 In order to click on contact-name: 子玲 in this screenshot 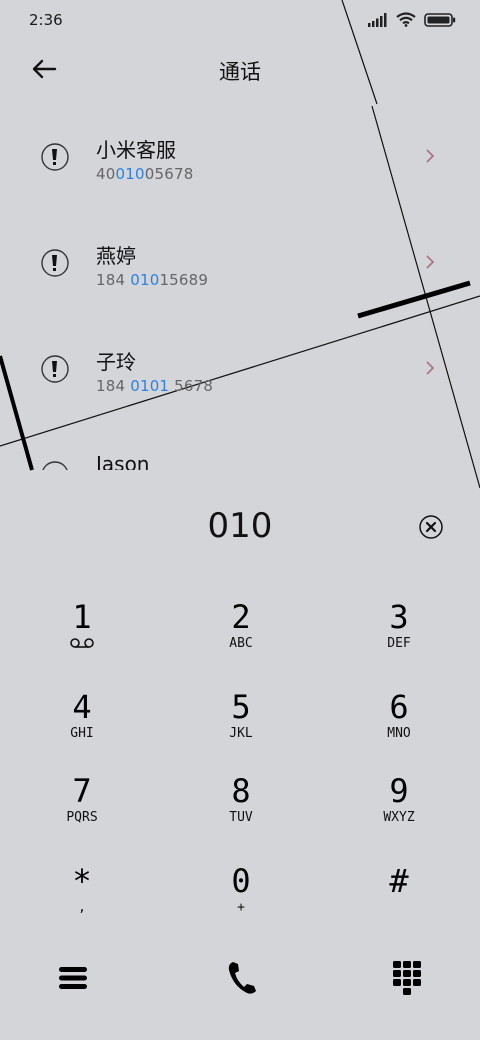, I will do `click(116, 362)`.